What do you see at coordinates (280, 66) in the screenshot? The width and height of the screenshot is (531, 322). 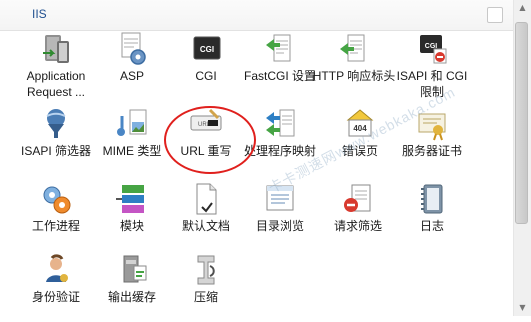 I see `feature-fastcgi: FastCGI 设置` at bounding box center [280, 66].